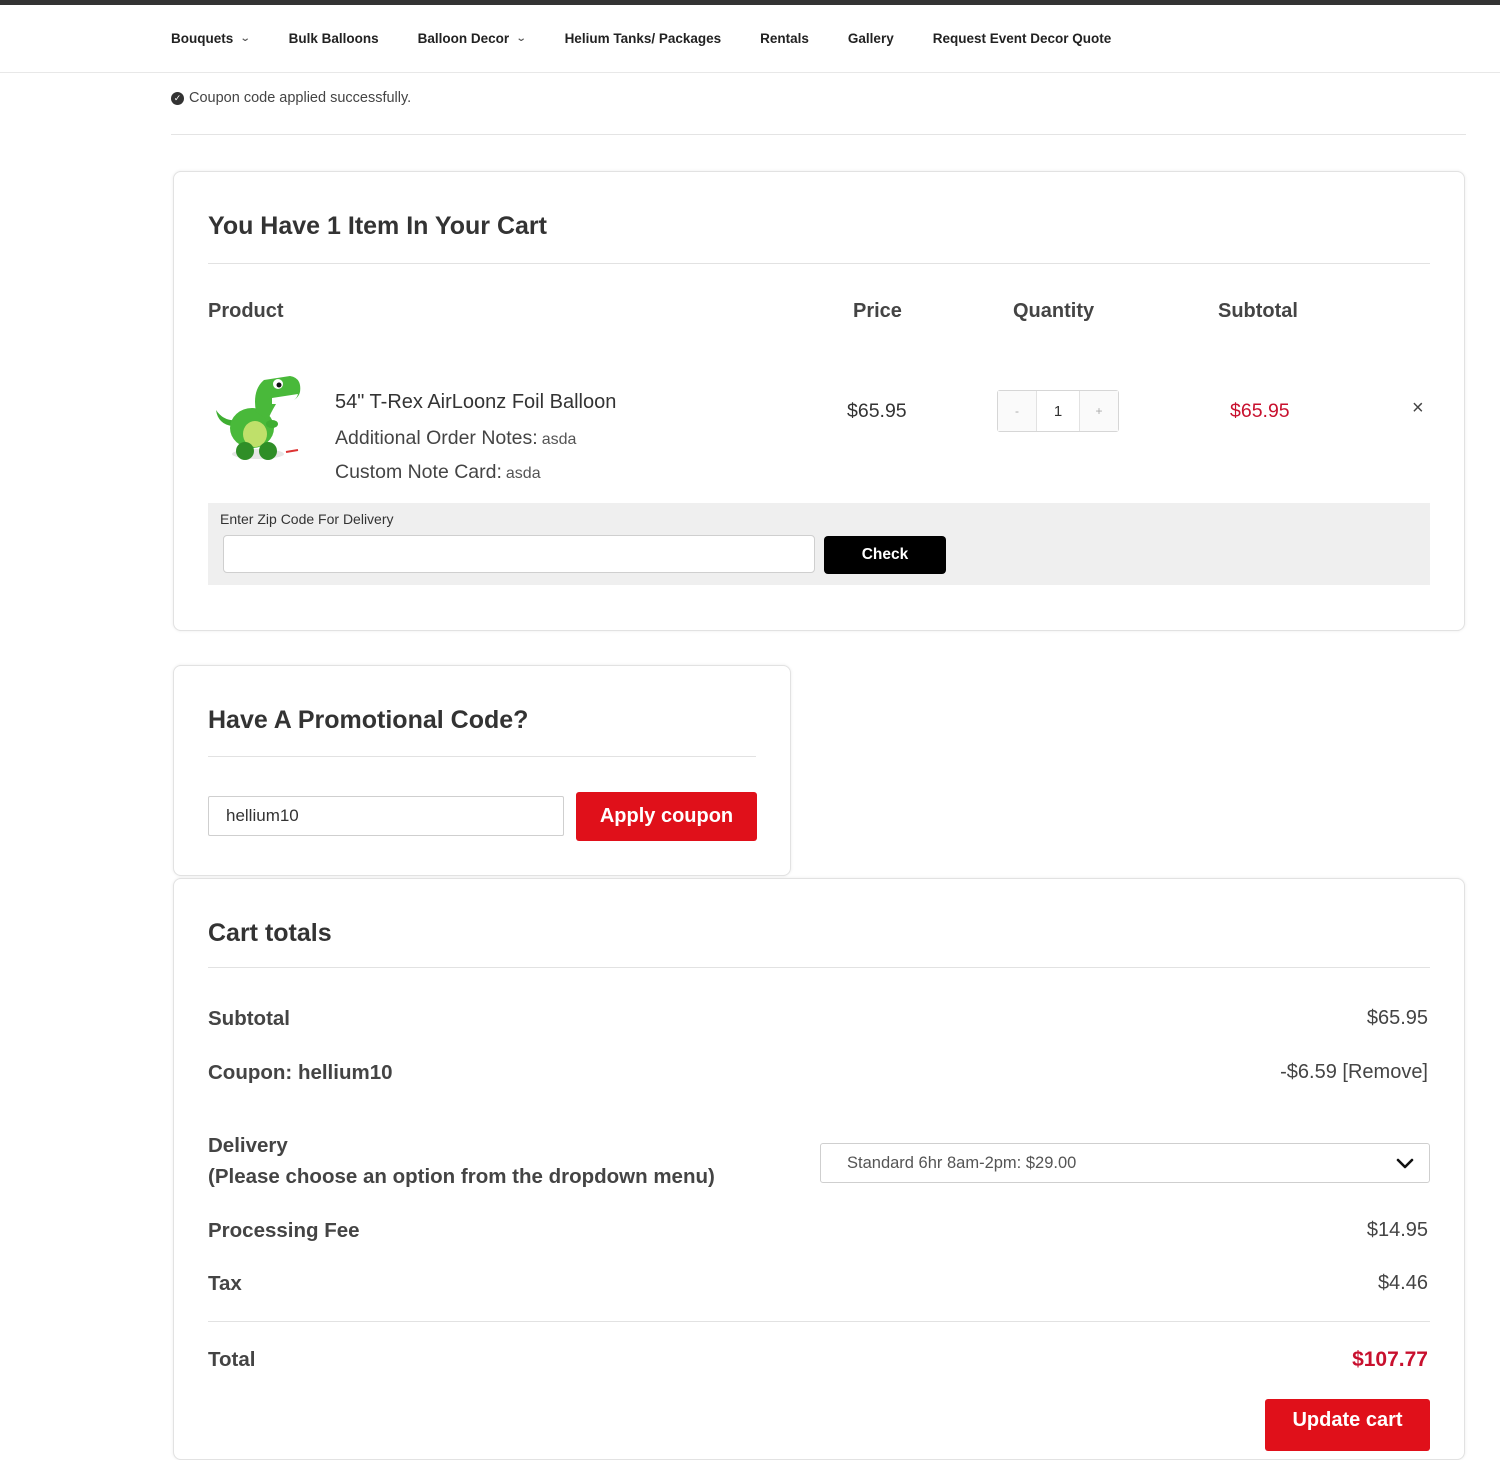 The image size is (1500, 1460). Describe the element at coordinates (232, 1359) in the screenshot. I see `total-label: Total` at that location.